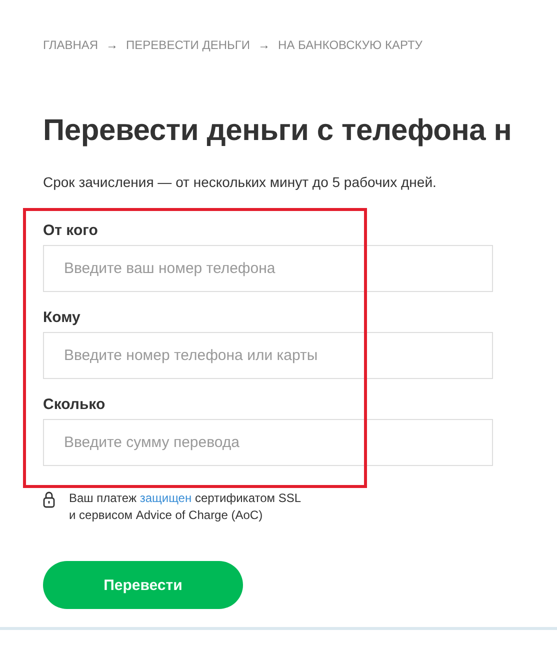 This screenshot has width=557, height=645. Describe the element at coordinates (268, 442) in the screenshot. I see `input-field: Введите сумму перевода` at that location.